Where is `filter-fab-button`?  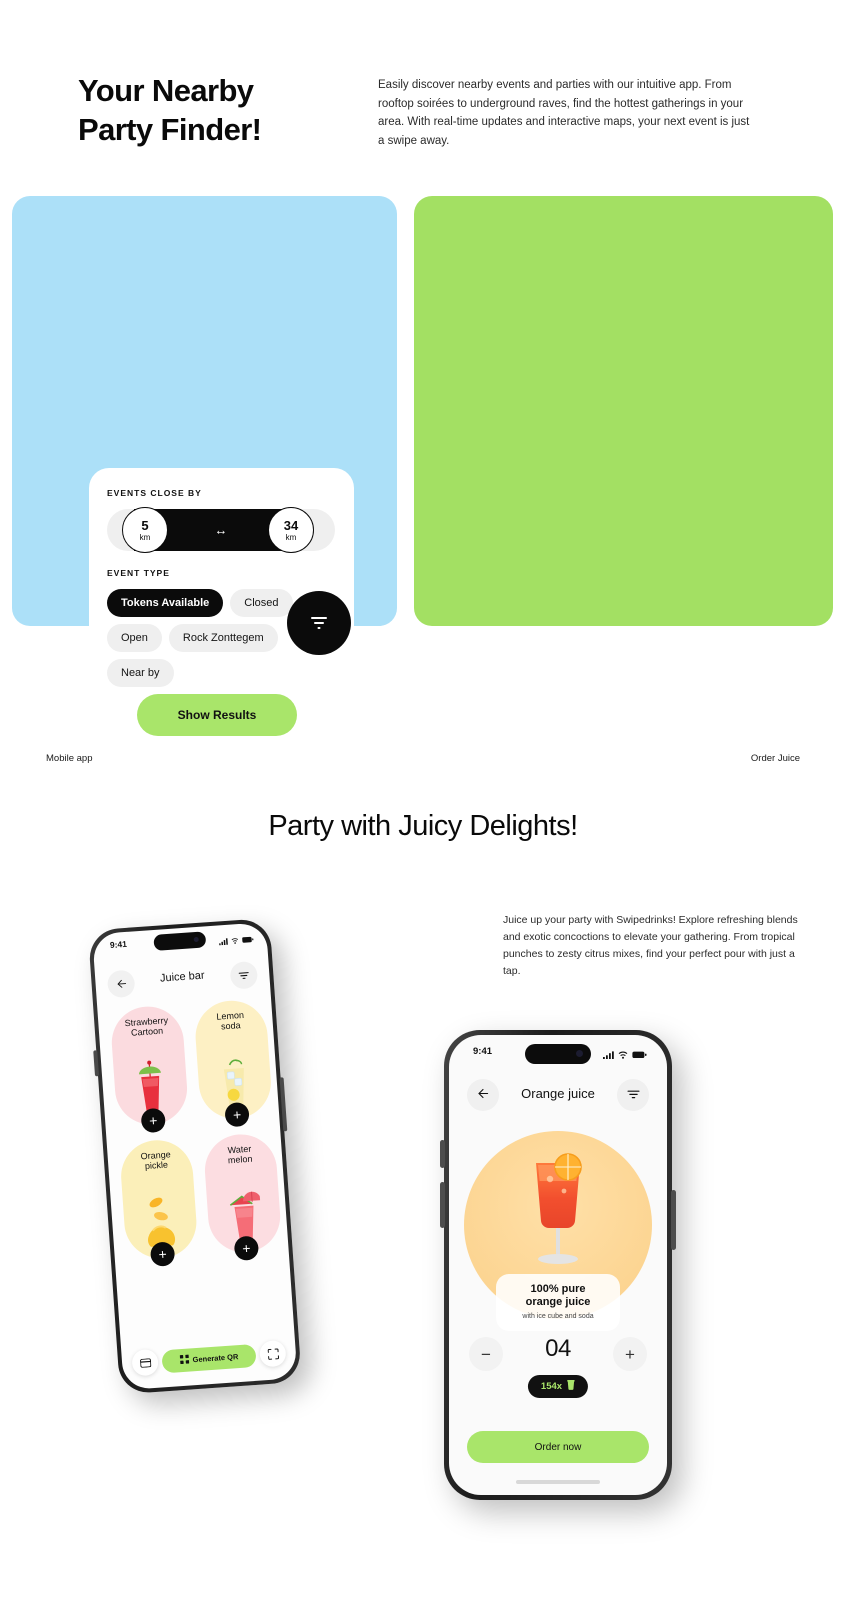
filter-fab-button is located at coordinates (319, 623).